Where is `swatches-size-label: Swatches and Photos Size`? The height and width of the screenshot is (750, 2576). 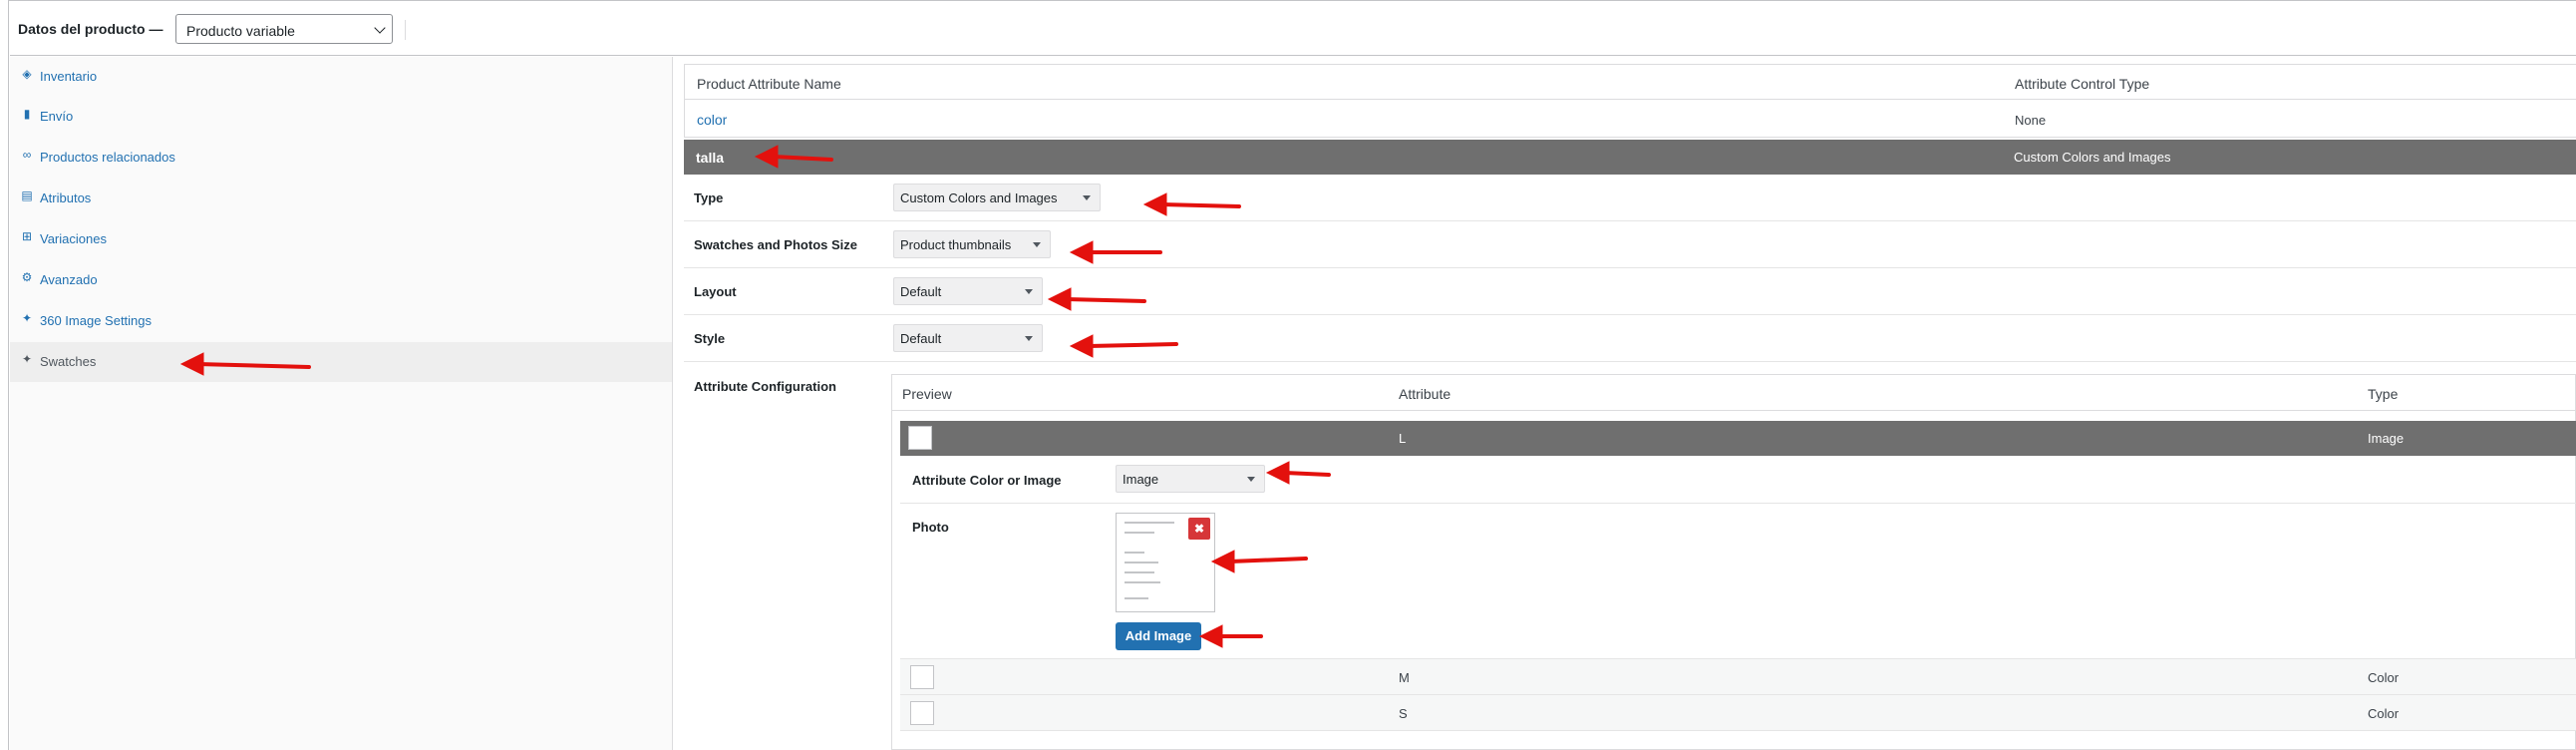 swatches-size-label: Swatches and Photos Size is located at coordinates (775, 244).